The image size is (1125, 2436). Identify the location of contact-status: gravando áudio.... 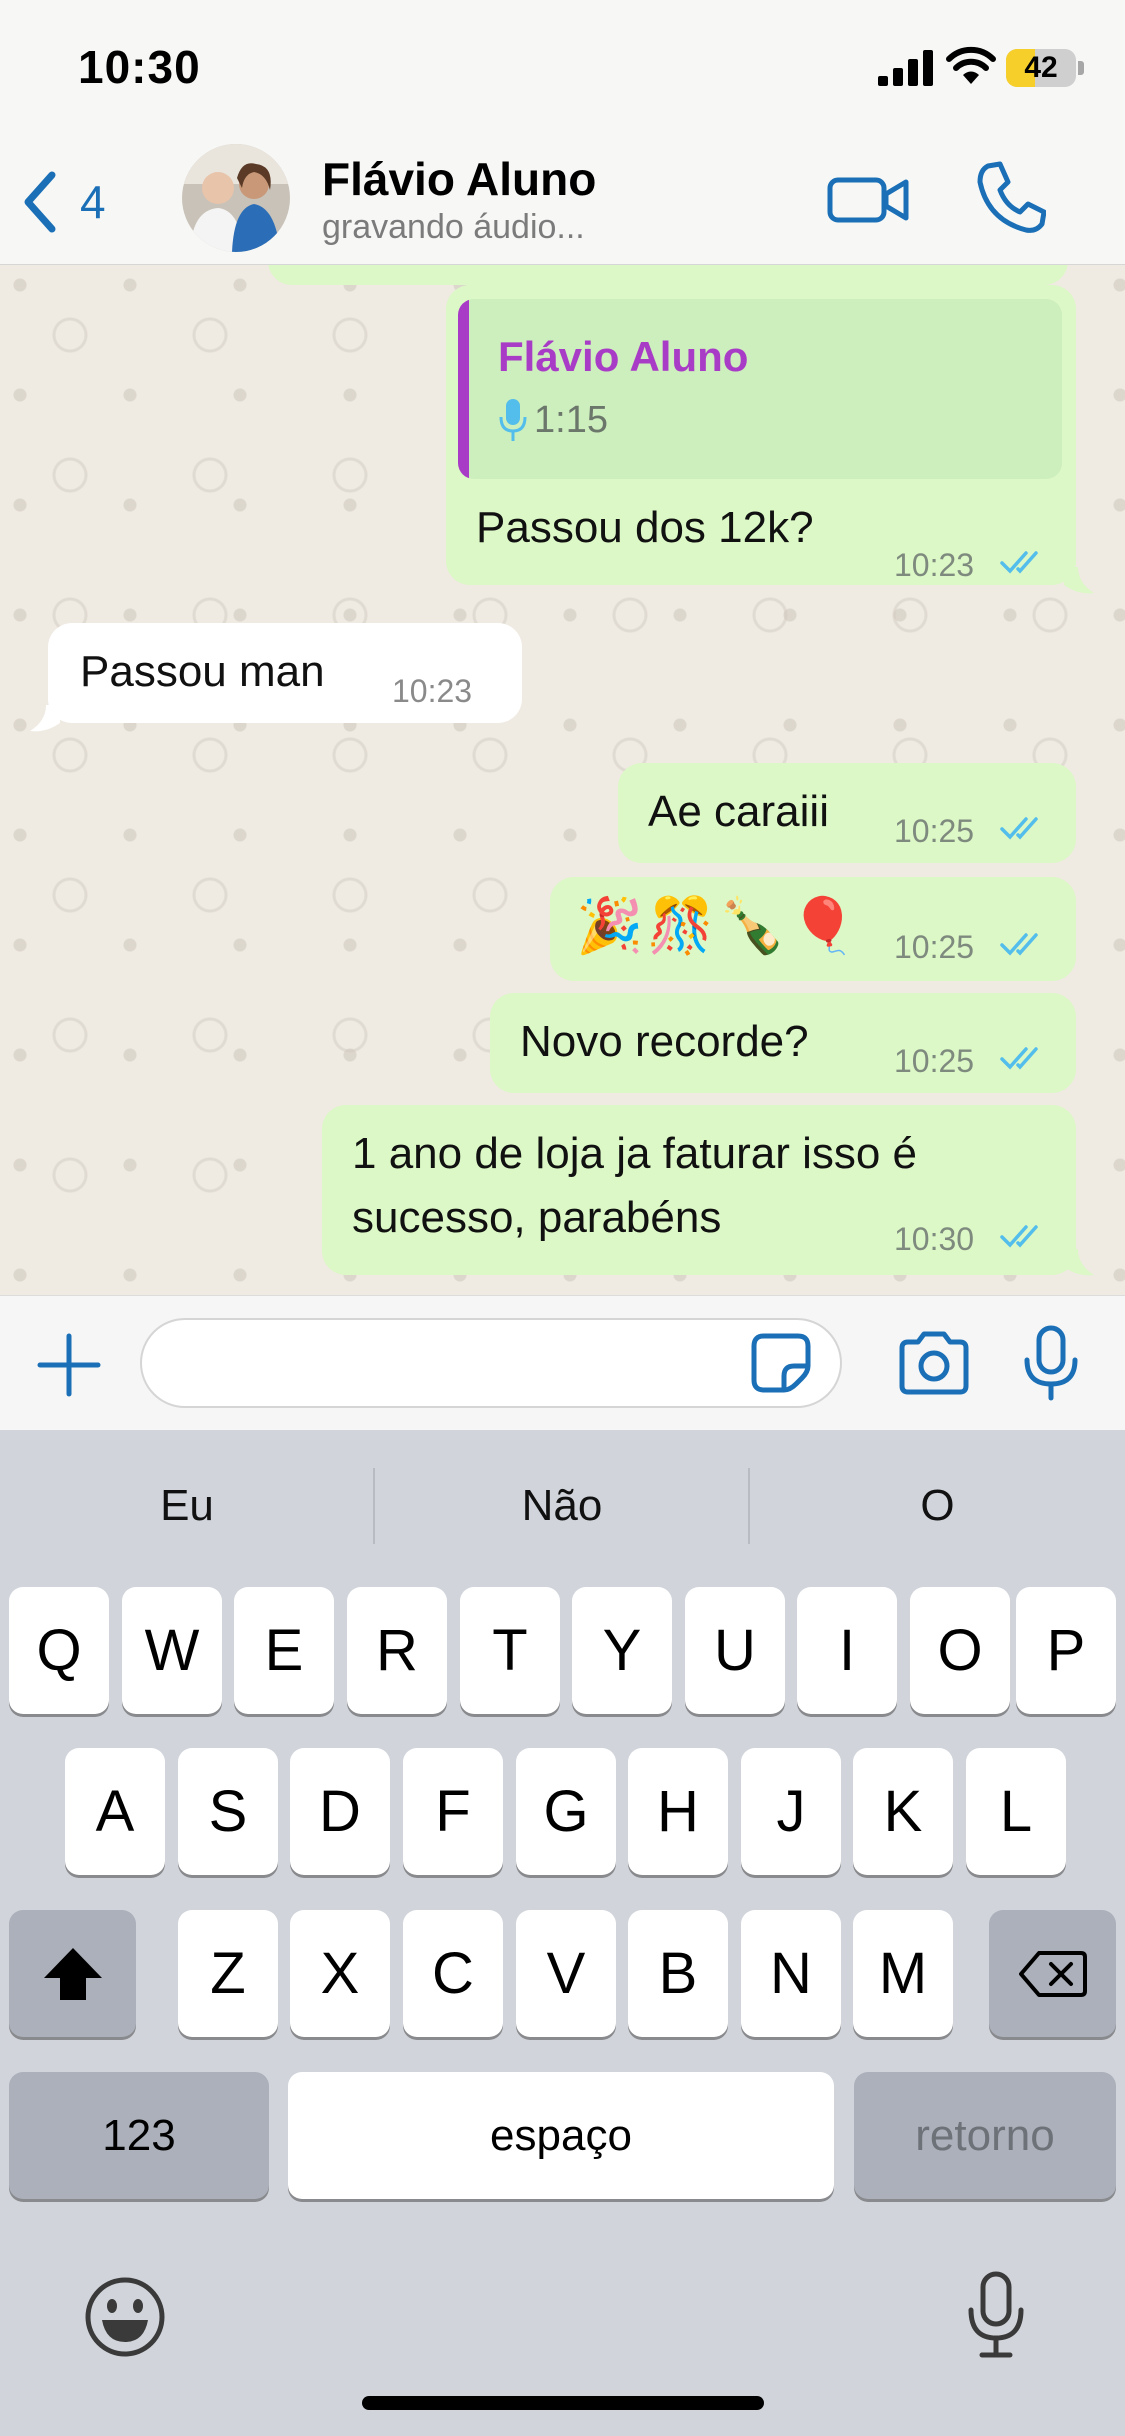
(453, 227).